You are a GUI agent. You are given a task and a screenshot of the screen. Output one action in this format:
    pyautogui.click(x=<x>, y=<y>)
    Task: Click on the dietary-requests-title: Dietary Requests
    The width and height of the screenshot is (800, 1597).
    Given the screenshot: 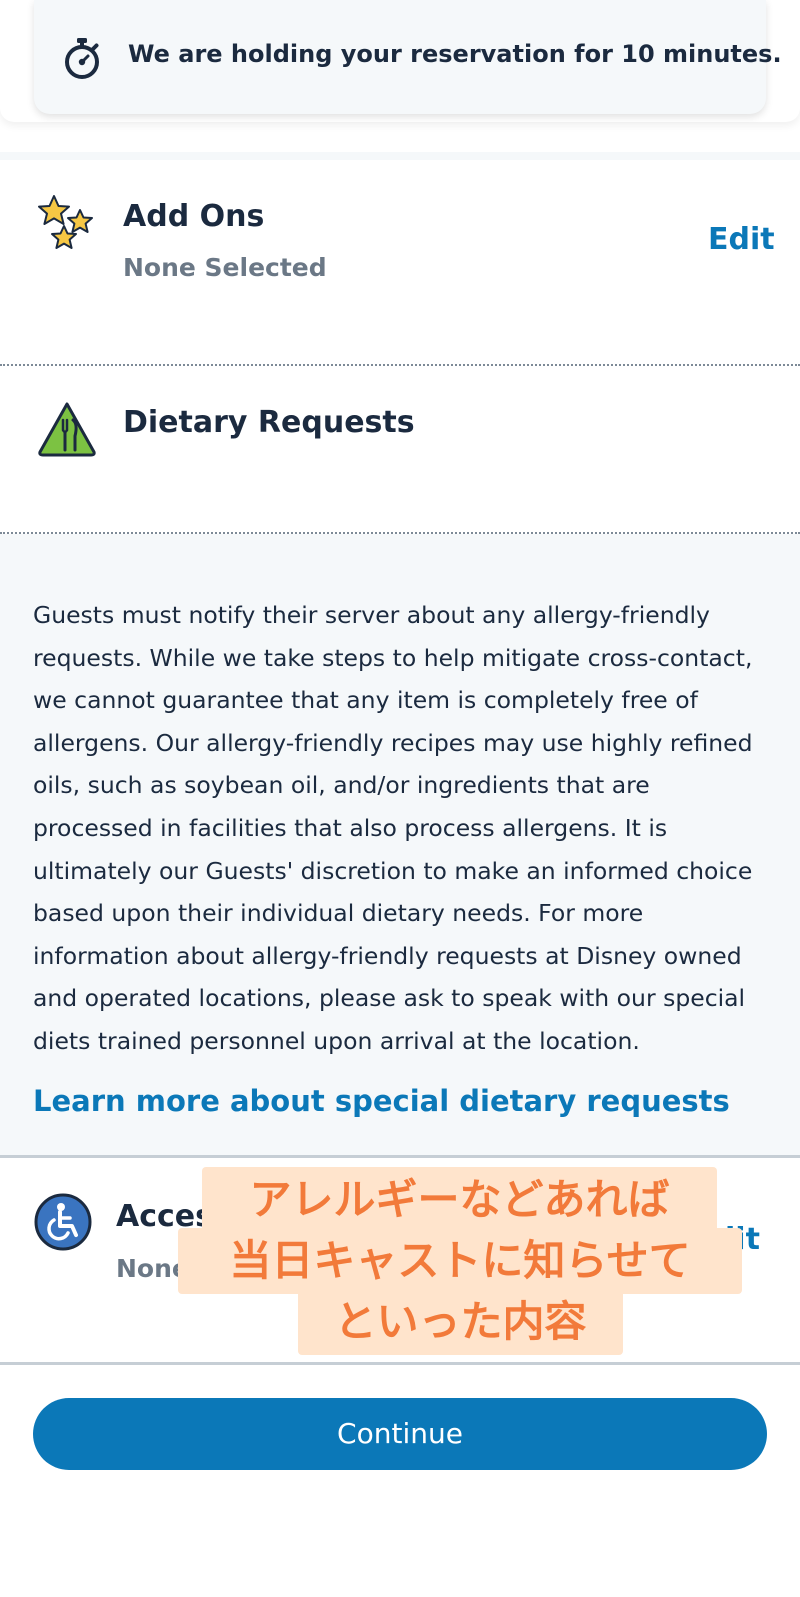 What is the action you would take?
    pyautogui.click(x=269, y=422)
    